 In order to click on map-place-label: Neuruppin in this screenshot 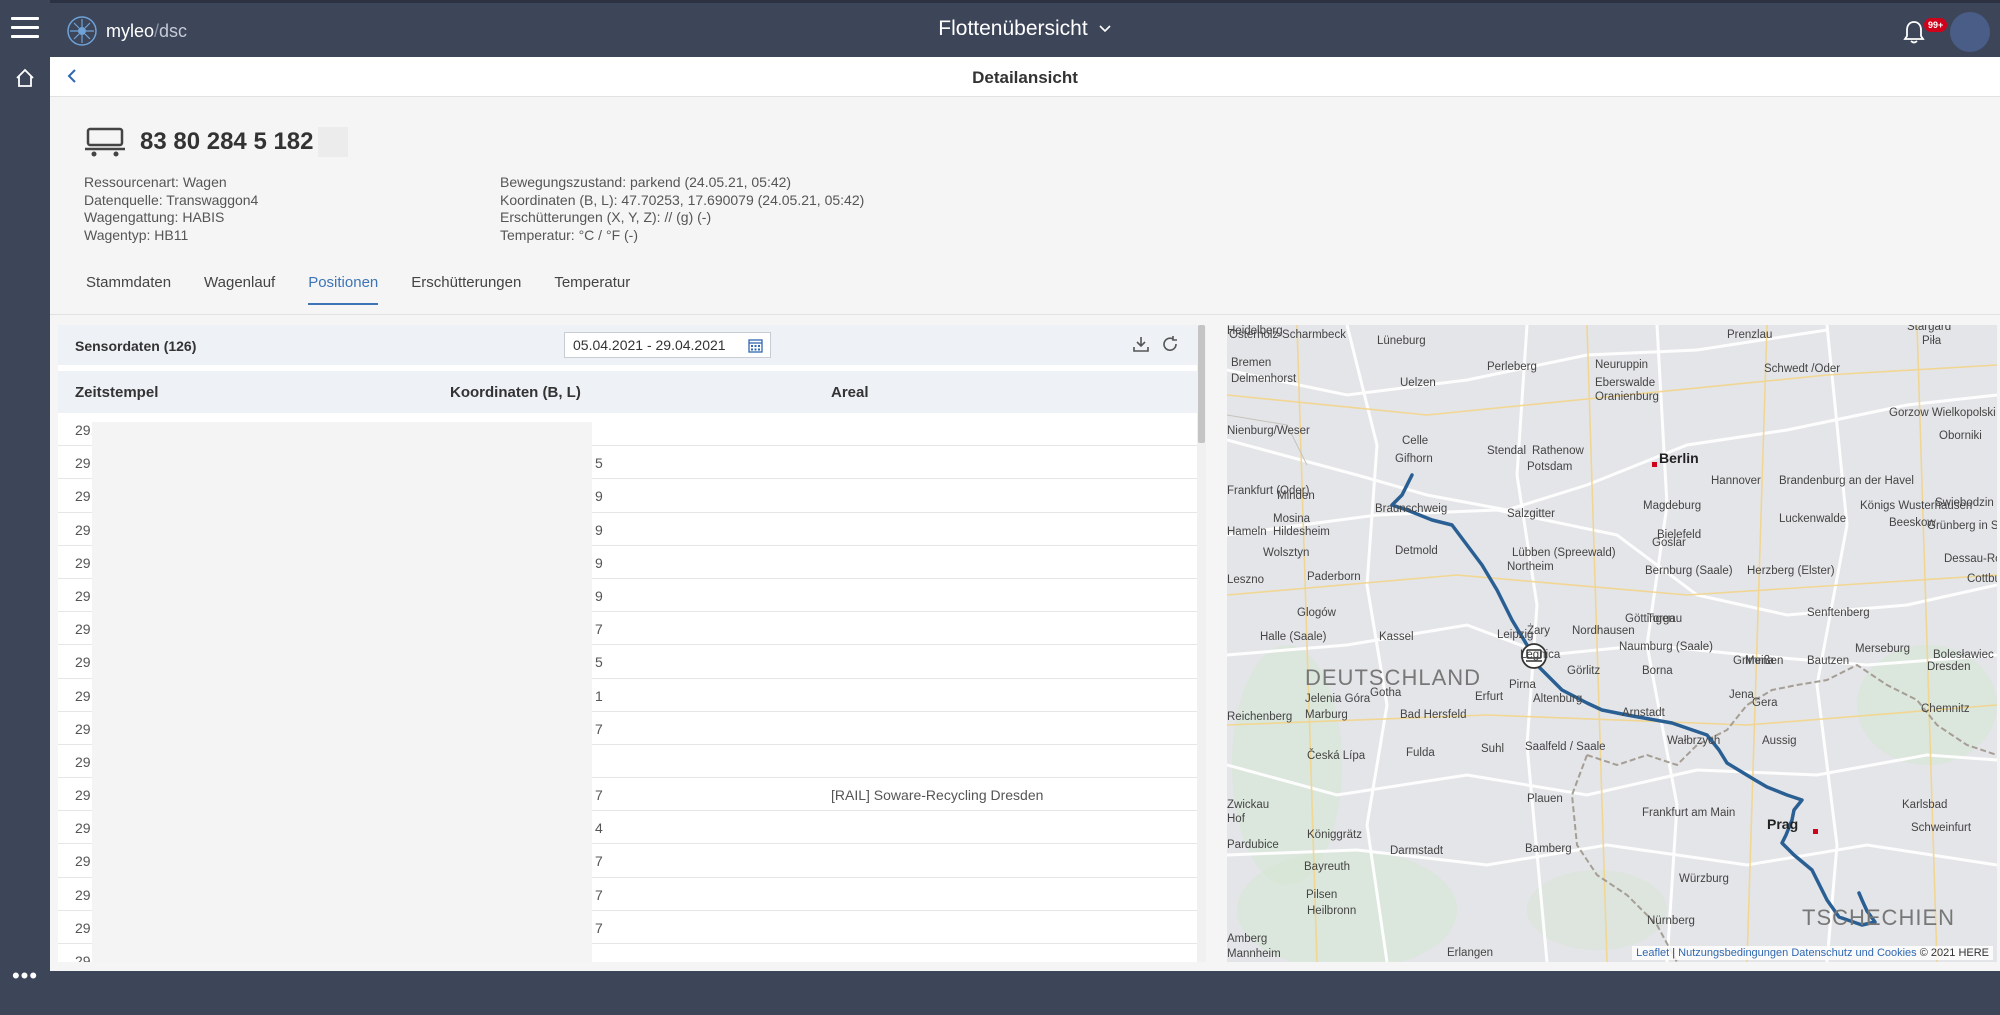, I will do `click(1622, 365)`.